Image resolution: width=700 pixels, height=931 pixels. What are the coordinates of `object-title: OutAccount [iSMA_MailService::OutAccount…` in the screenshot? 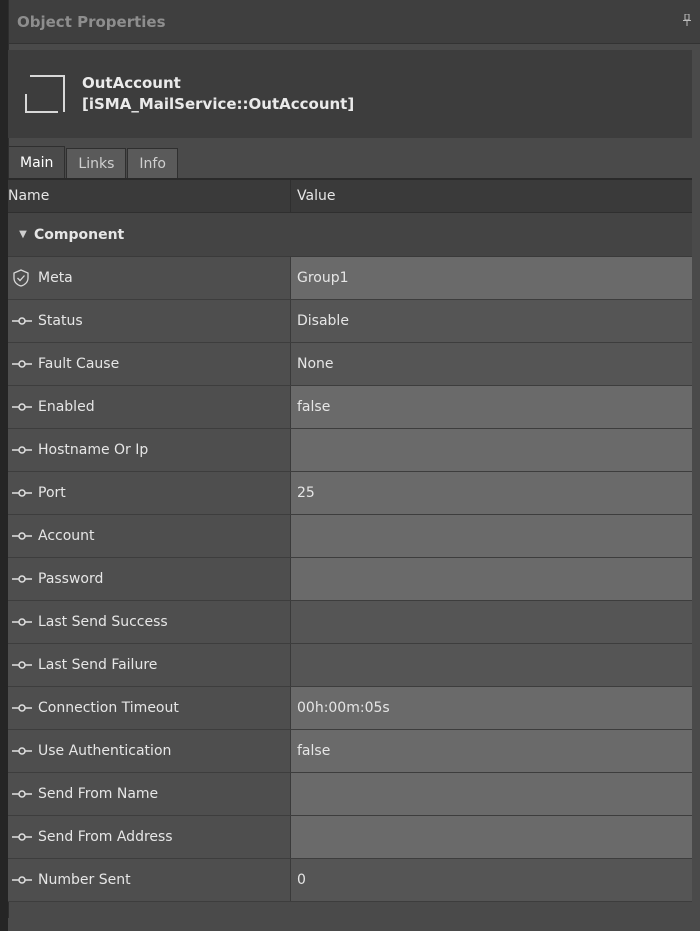 It's located at (218, 94).